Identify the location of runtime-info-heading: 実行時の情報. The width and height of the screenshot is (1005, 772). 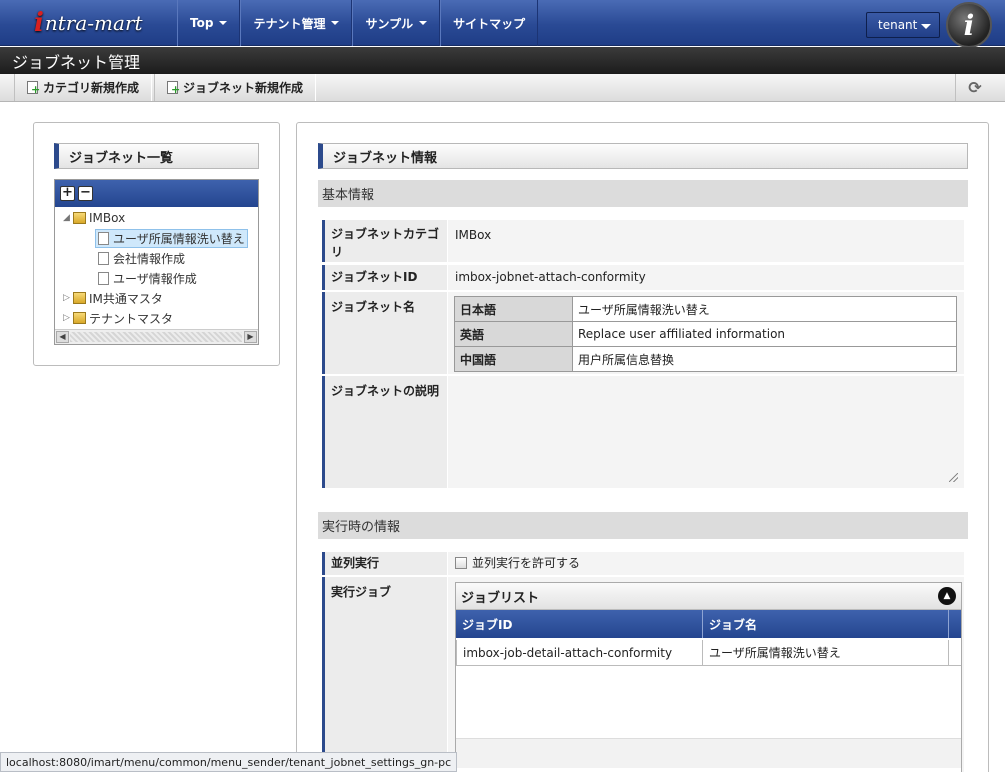
(643, 525).